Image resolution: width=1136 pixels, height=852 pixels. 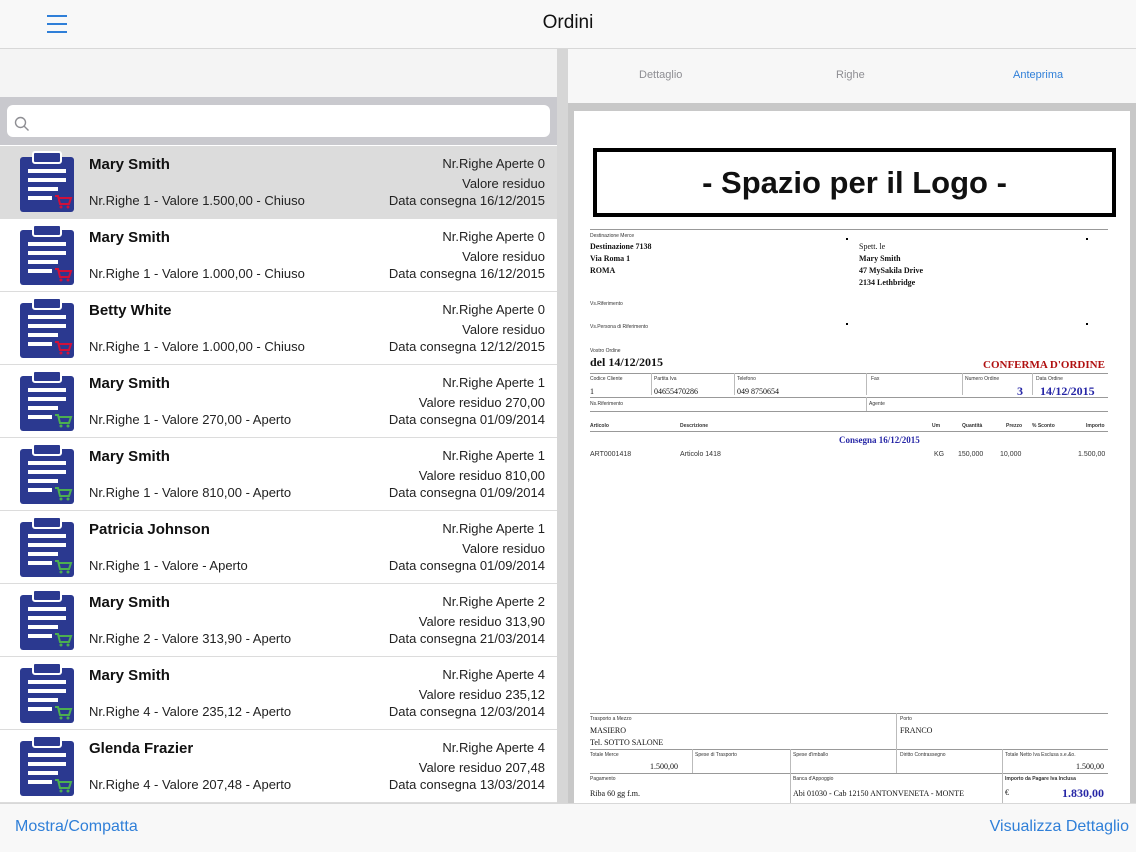 What do you see at coordinates (608, 730) in the screenshot?
I see `trasporto: MASIERO` at bounding box center [608, 730].